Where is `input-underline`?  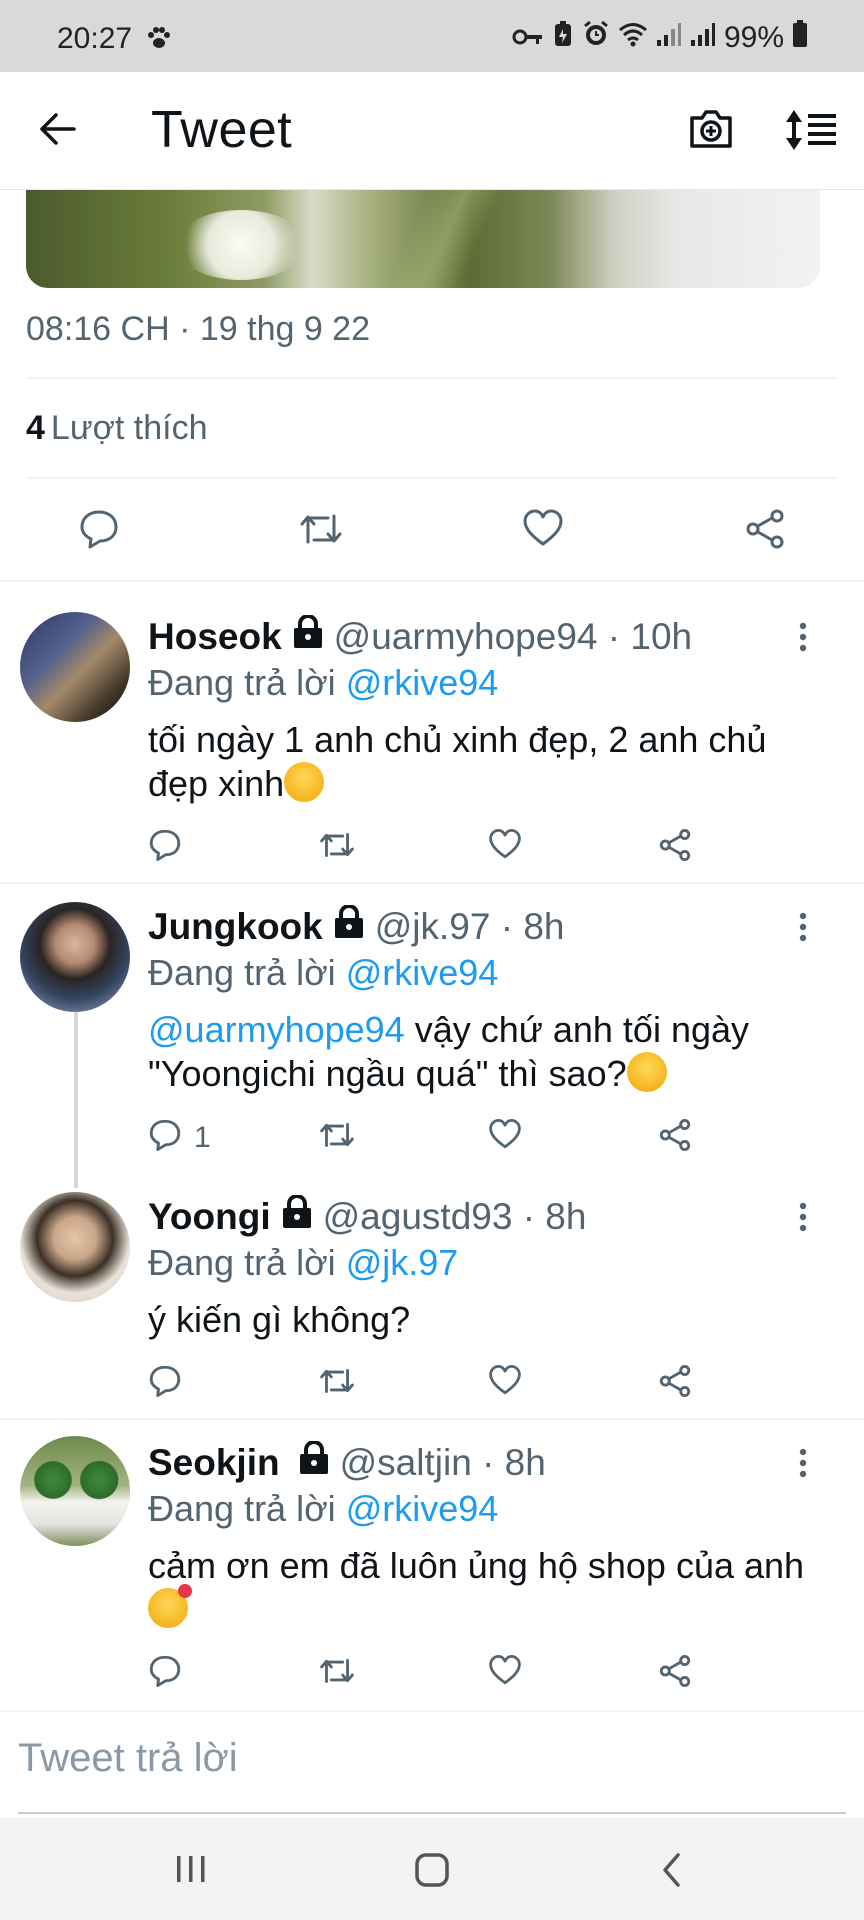
input-underline is located at coordinates (432, 1813).